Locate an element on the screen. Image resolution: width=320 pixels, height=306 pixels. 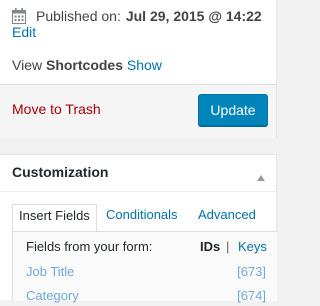
shortcodes-label: Shortcodes is located at coordinates (84, 65).